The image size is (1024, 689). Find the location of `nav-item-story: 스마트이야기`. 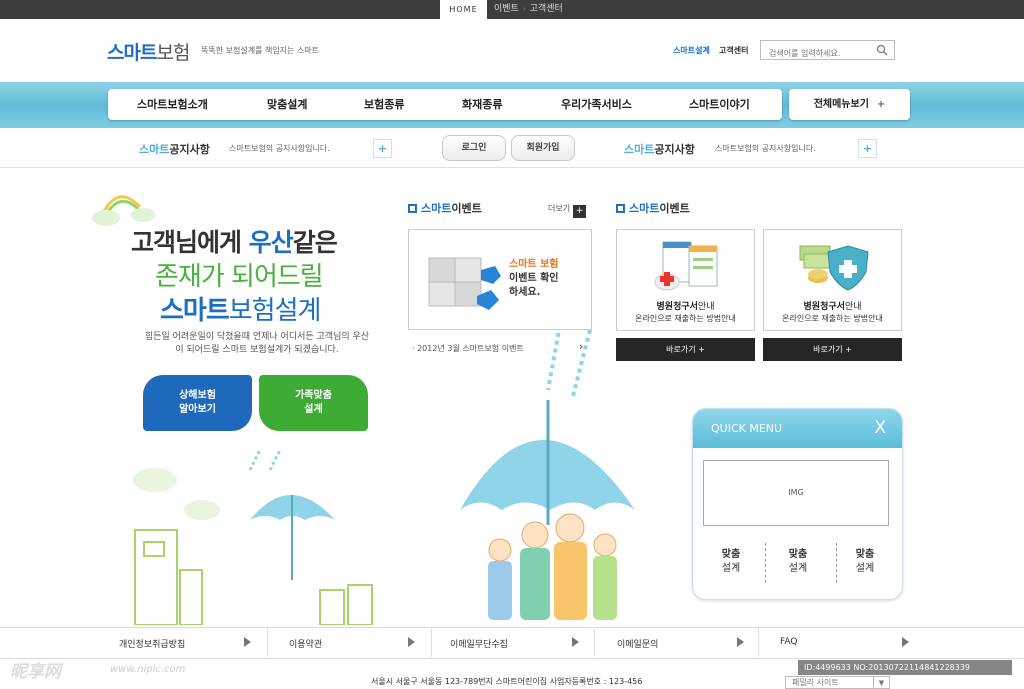

nav-item-story: 스마트이야기 is located at coordinates (719, 104).